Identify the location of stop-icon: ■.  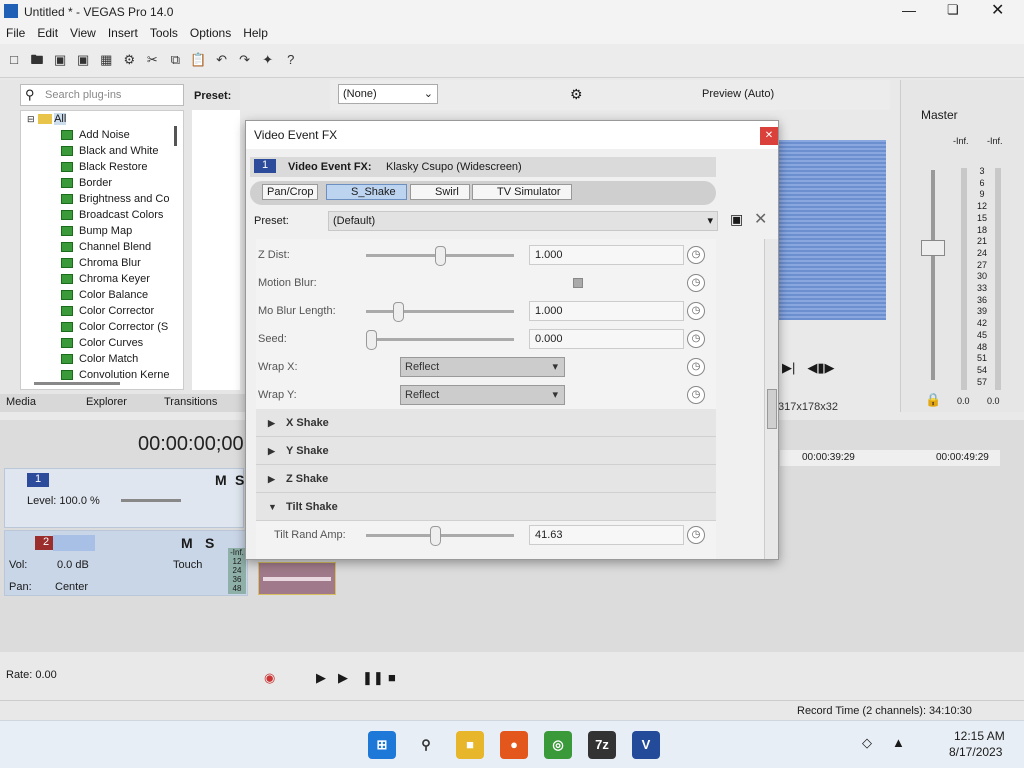
(392, 677).